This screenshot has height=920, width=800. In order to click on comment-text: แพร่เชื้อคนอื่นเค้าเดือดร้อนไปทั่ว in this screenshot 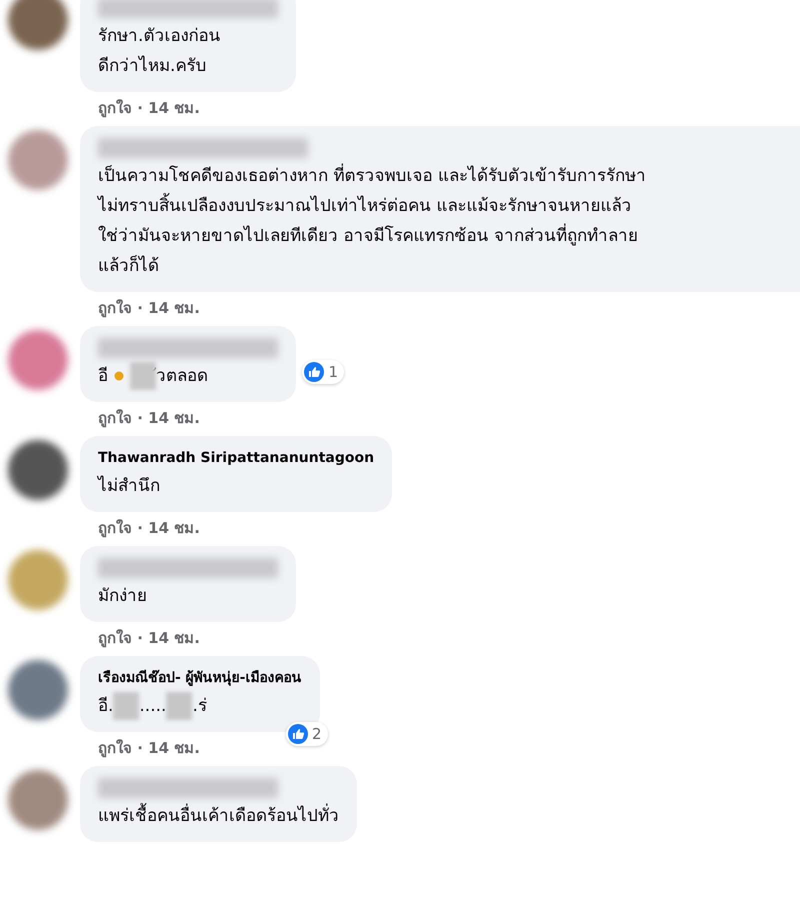, I will do `click(218, 816)`.